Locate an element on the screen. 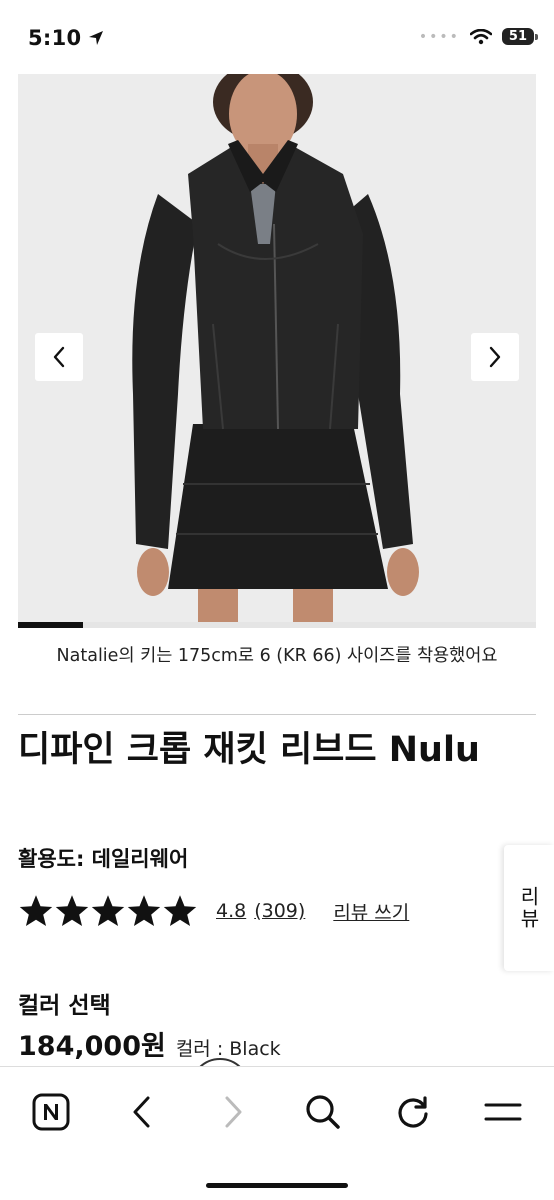 This screenshot has height=1200, width=554. naver-home-button is located at coordinates (51, 1112).